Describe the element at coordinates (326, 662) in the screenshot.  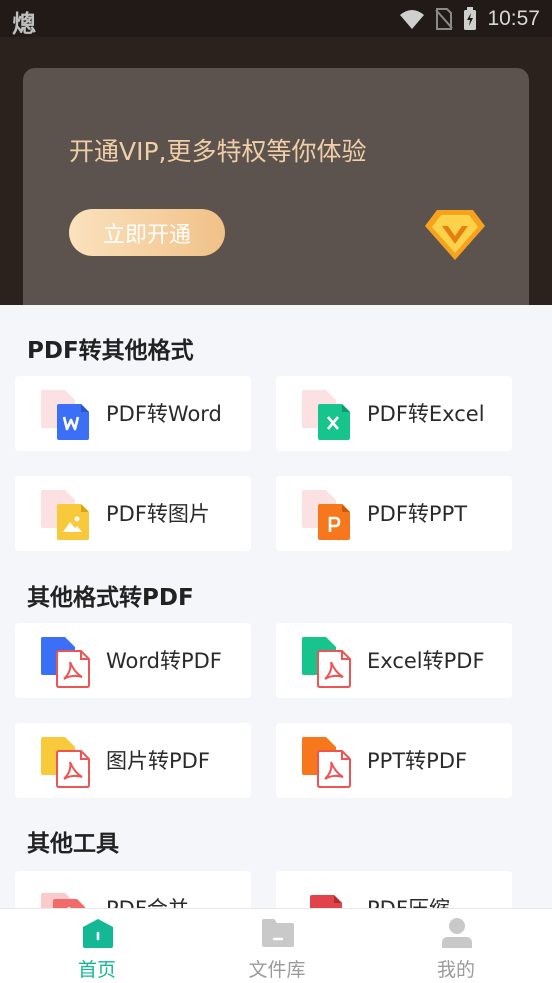
I see `excel-to-pdf-icon` at that location.